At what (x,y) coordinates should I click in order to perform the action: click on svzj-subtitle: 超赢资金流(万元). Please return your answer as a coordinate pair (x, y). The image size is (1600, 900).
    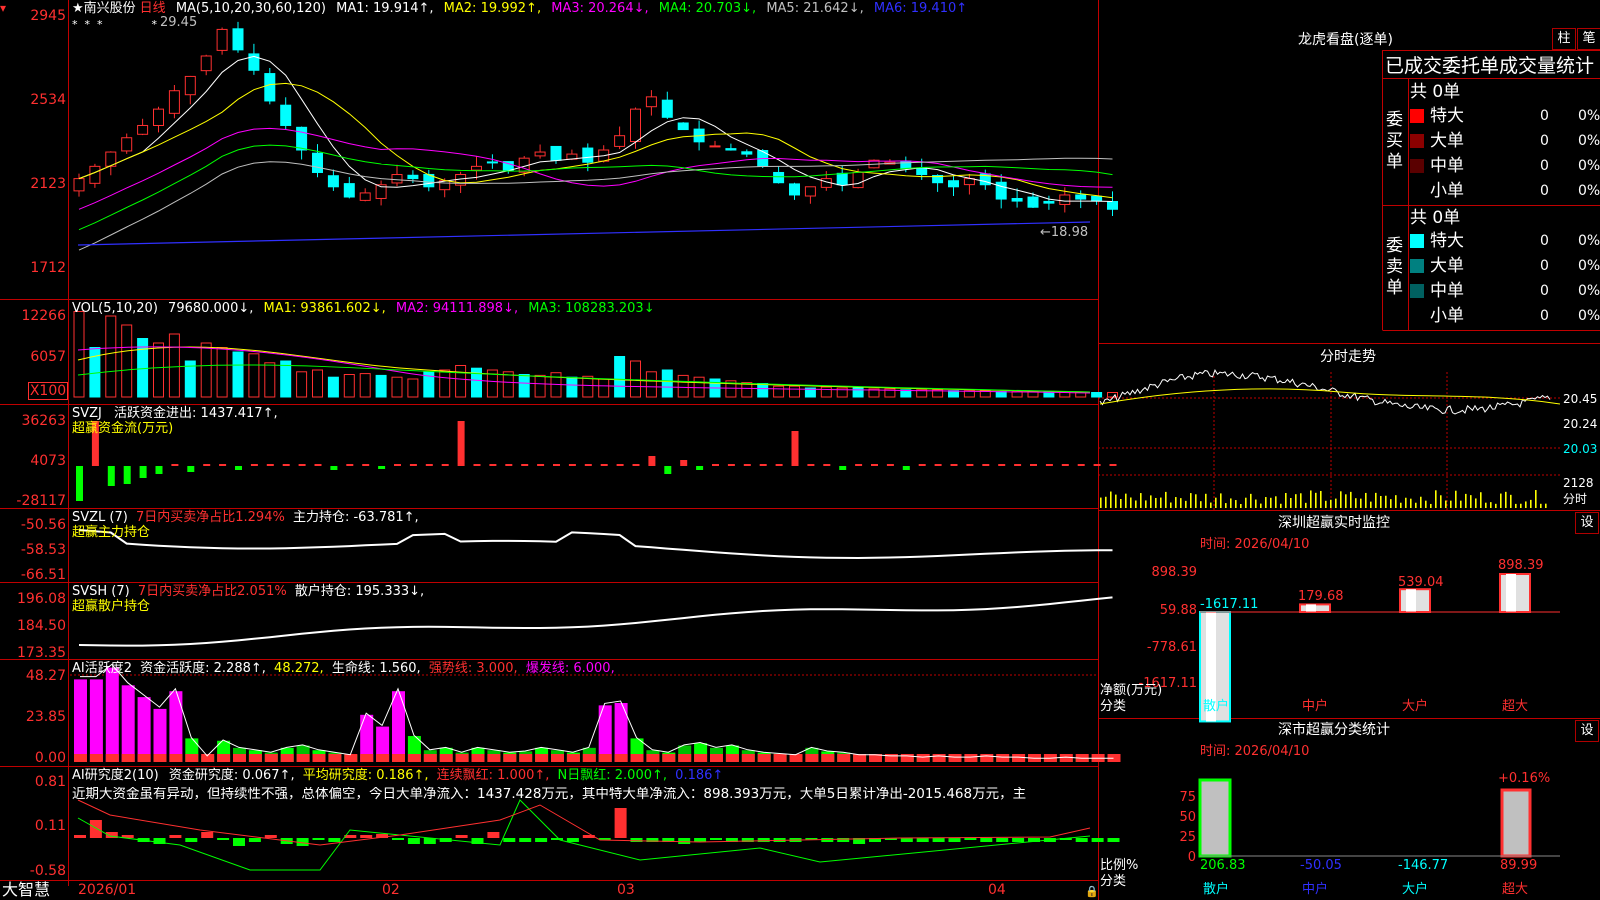
    Looking at the image, I should click on (123, 428).